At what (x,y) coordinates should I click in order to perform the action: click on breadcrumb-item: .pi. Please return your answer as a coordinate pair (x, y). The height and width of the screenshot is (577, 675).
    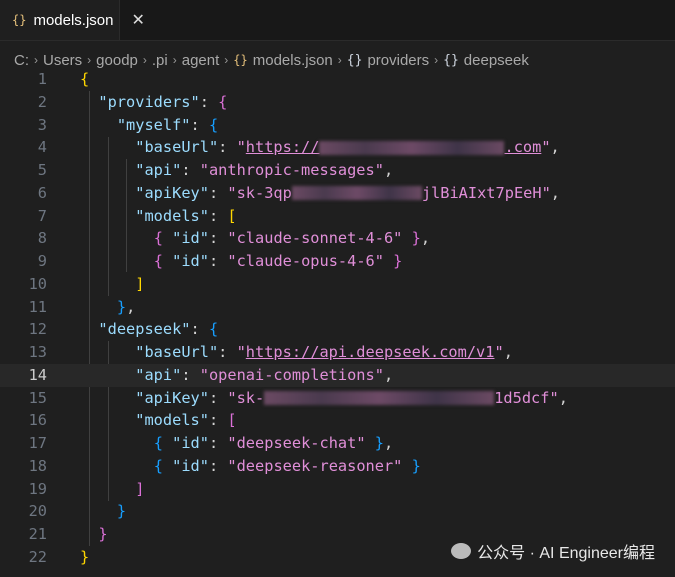
    Looking at the image, I should click on (160, 60).